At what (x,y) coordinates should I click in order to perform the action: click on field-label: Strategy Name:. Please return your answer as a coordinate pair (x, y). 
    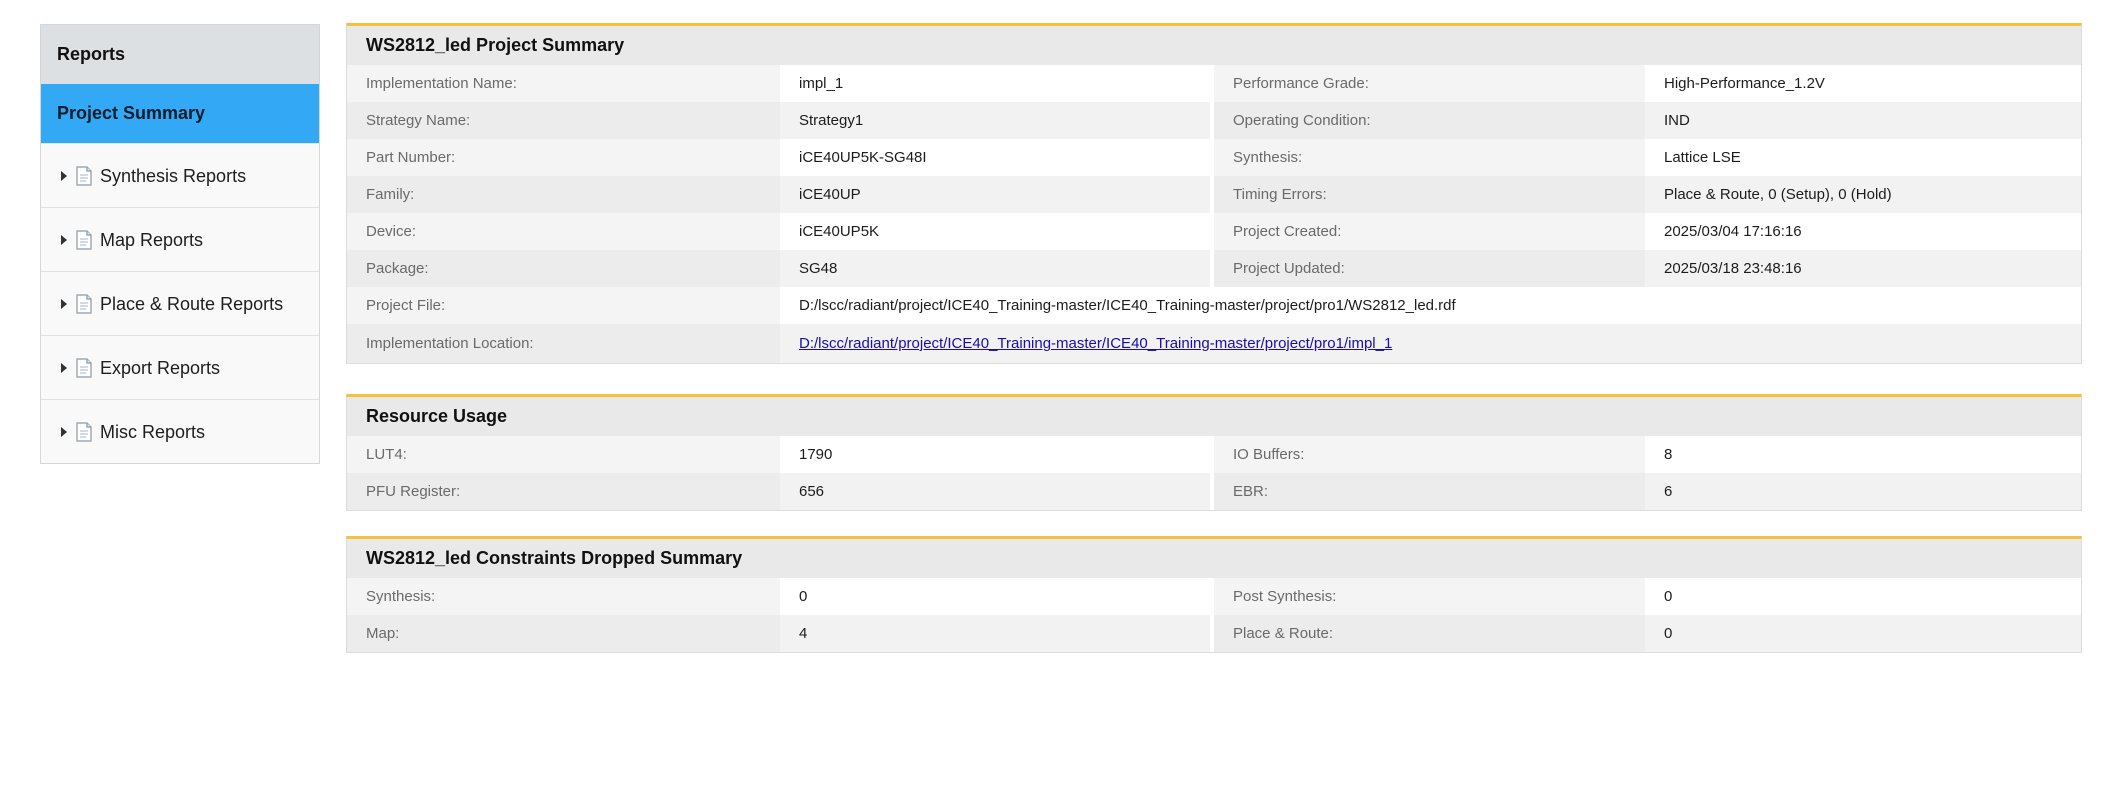
    Looking at the image, I should click on (563, 120).